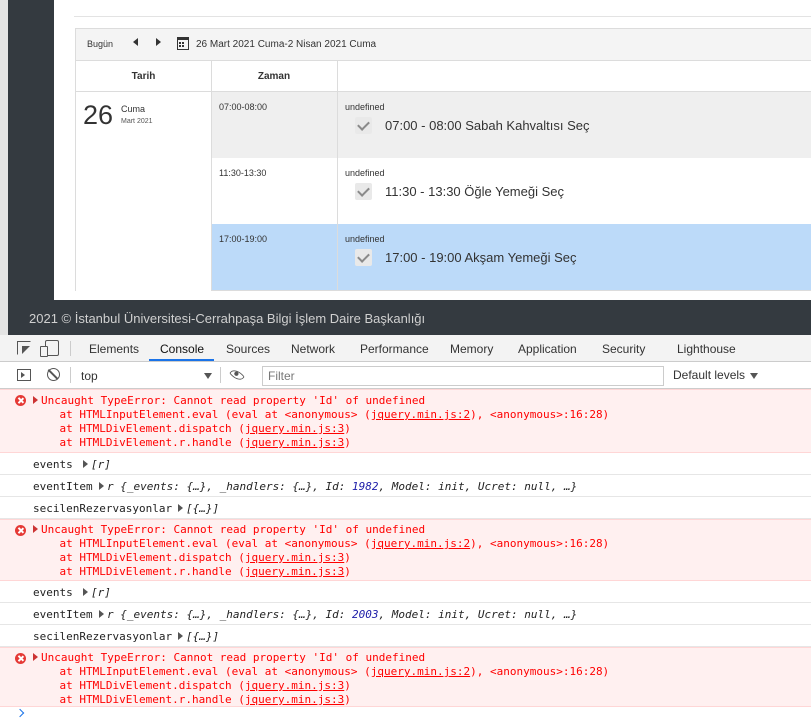 This screenshot has width=811, height=725. I want to click on slot-time: 17:00-19:00, so click(243, 239).